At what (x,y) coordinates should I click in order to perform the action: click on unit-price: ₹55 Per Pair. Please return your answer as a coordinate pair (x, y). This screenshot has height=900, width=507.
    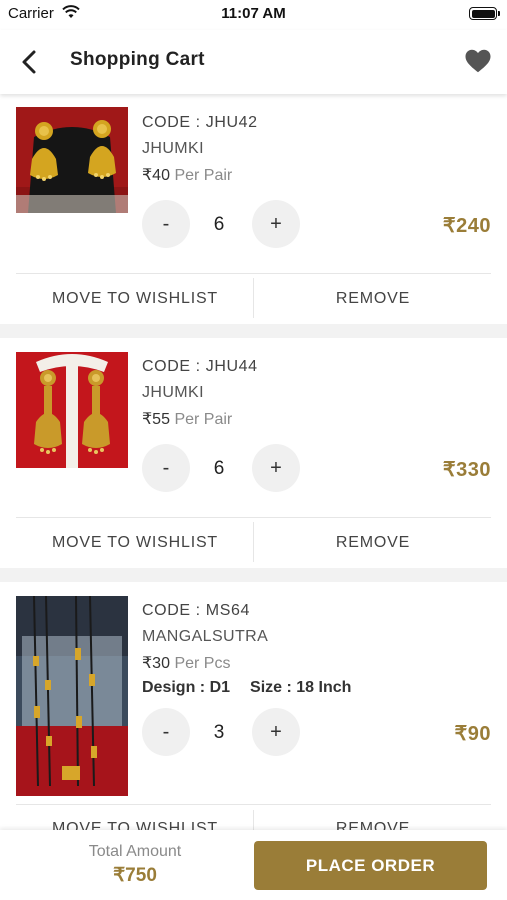
    Looking at the image, I should click on (187, 419).